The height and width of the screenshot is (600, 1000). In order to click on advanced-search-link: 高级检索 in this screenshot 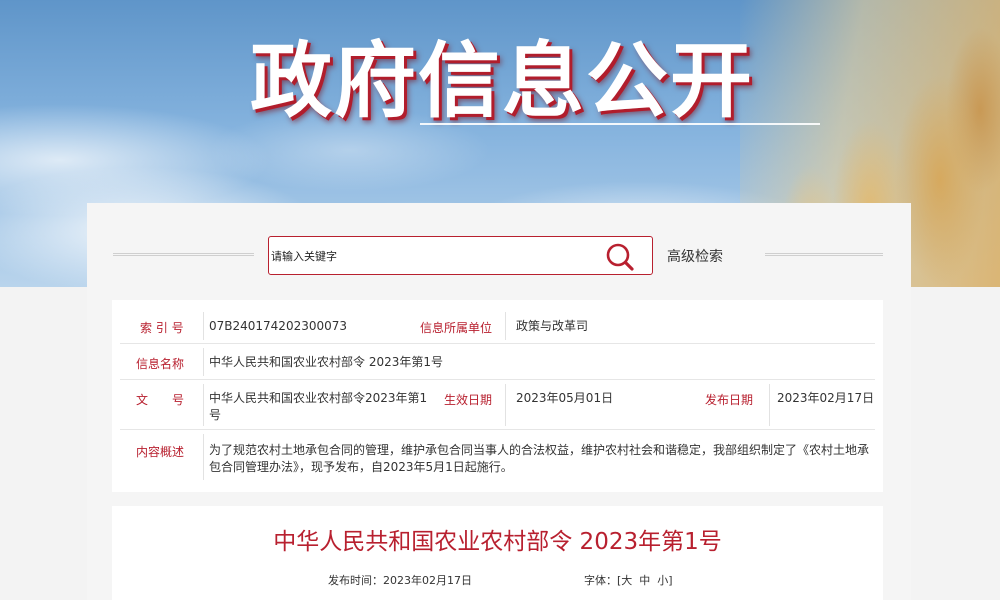, I will do `click(695, 256)`.